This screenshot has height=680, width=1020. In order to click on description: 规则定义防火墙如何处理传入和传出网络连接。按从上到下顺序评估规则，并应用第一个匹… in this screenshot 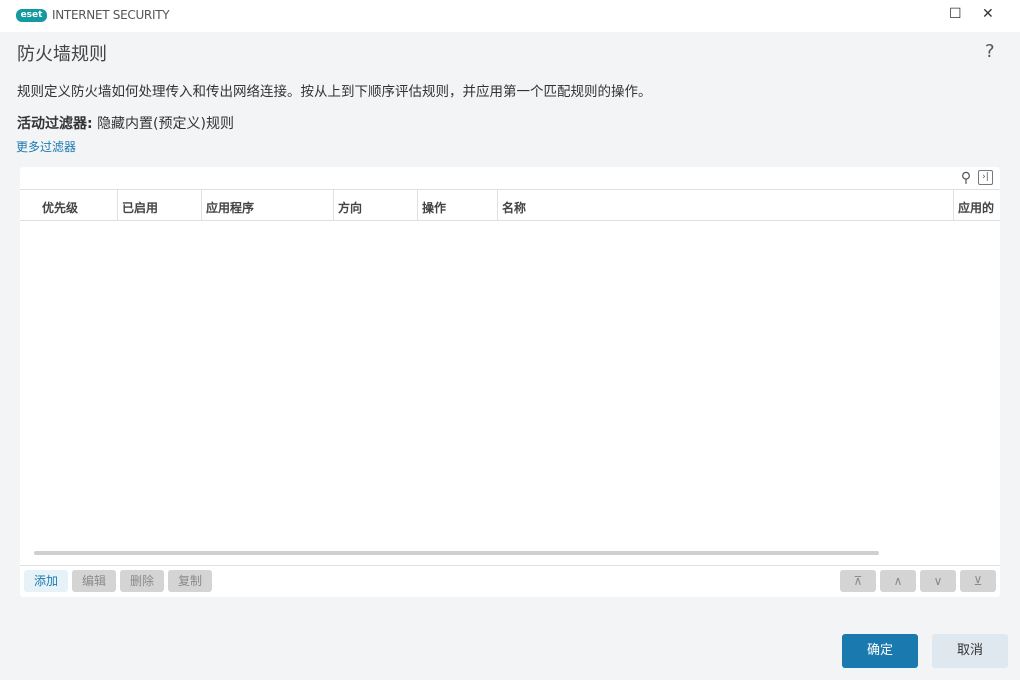, I will do `click(334, 92)`.